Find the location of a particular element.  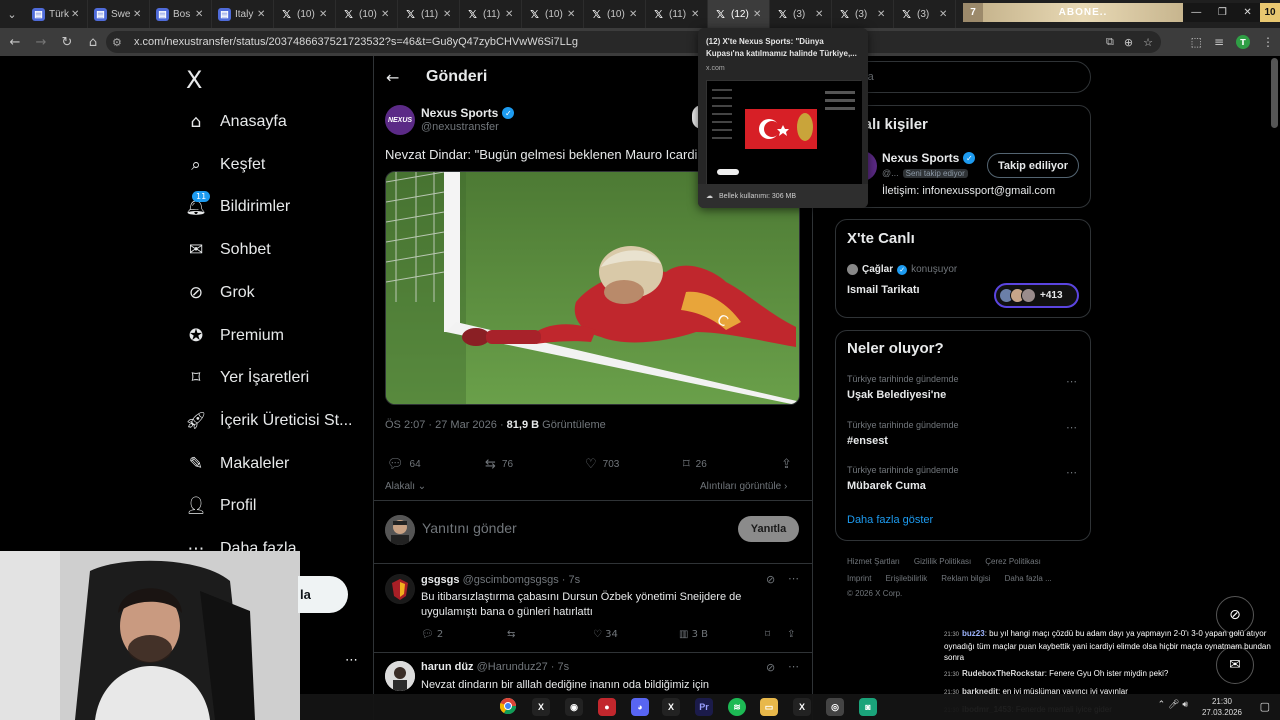

install-app-icon: ⧉ is located at coordinates (1110, 42).